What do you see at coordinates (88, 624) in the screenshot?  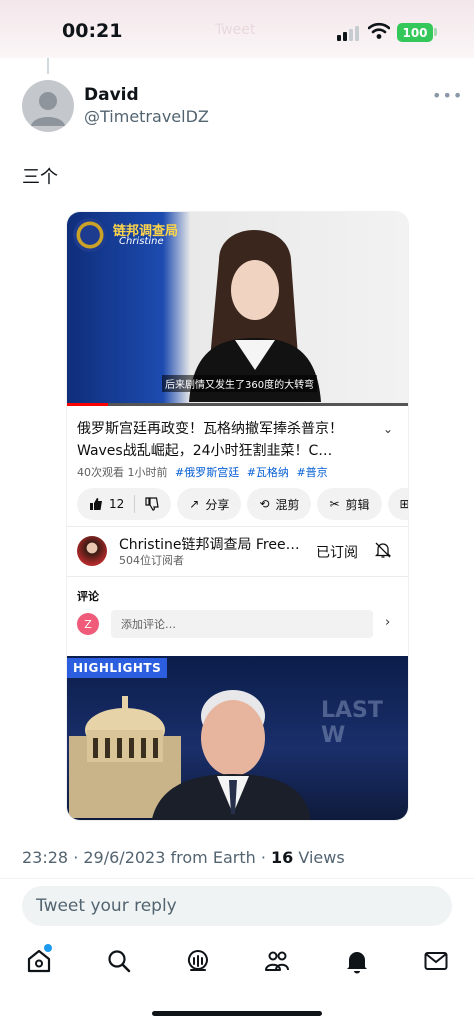 I see `commenter-avatar: Z` at bounding box center [88, 624].